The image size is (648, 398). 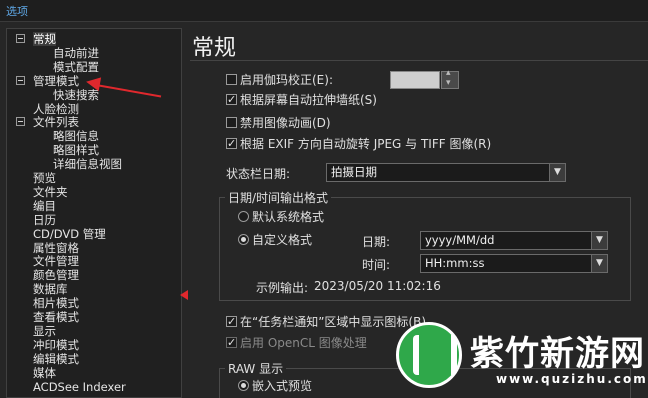 I want to click on statusbar-date-value: 拍摄日期, so click(x=354, y=172).